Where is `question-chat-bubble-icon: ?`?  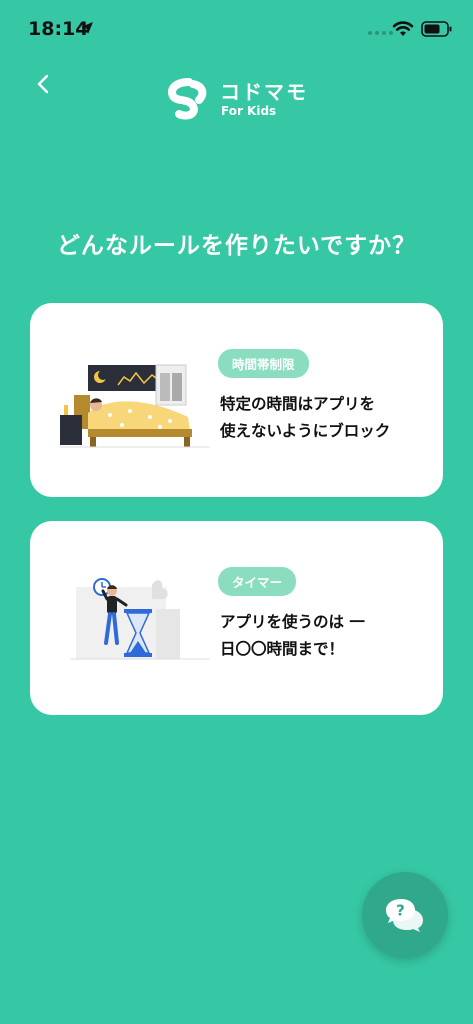 question-chat-bubble-icon: ? is located at coordinates (404, 915).